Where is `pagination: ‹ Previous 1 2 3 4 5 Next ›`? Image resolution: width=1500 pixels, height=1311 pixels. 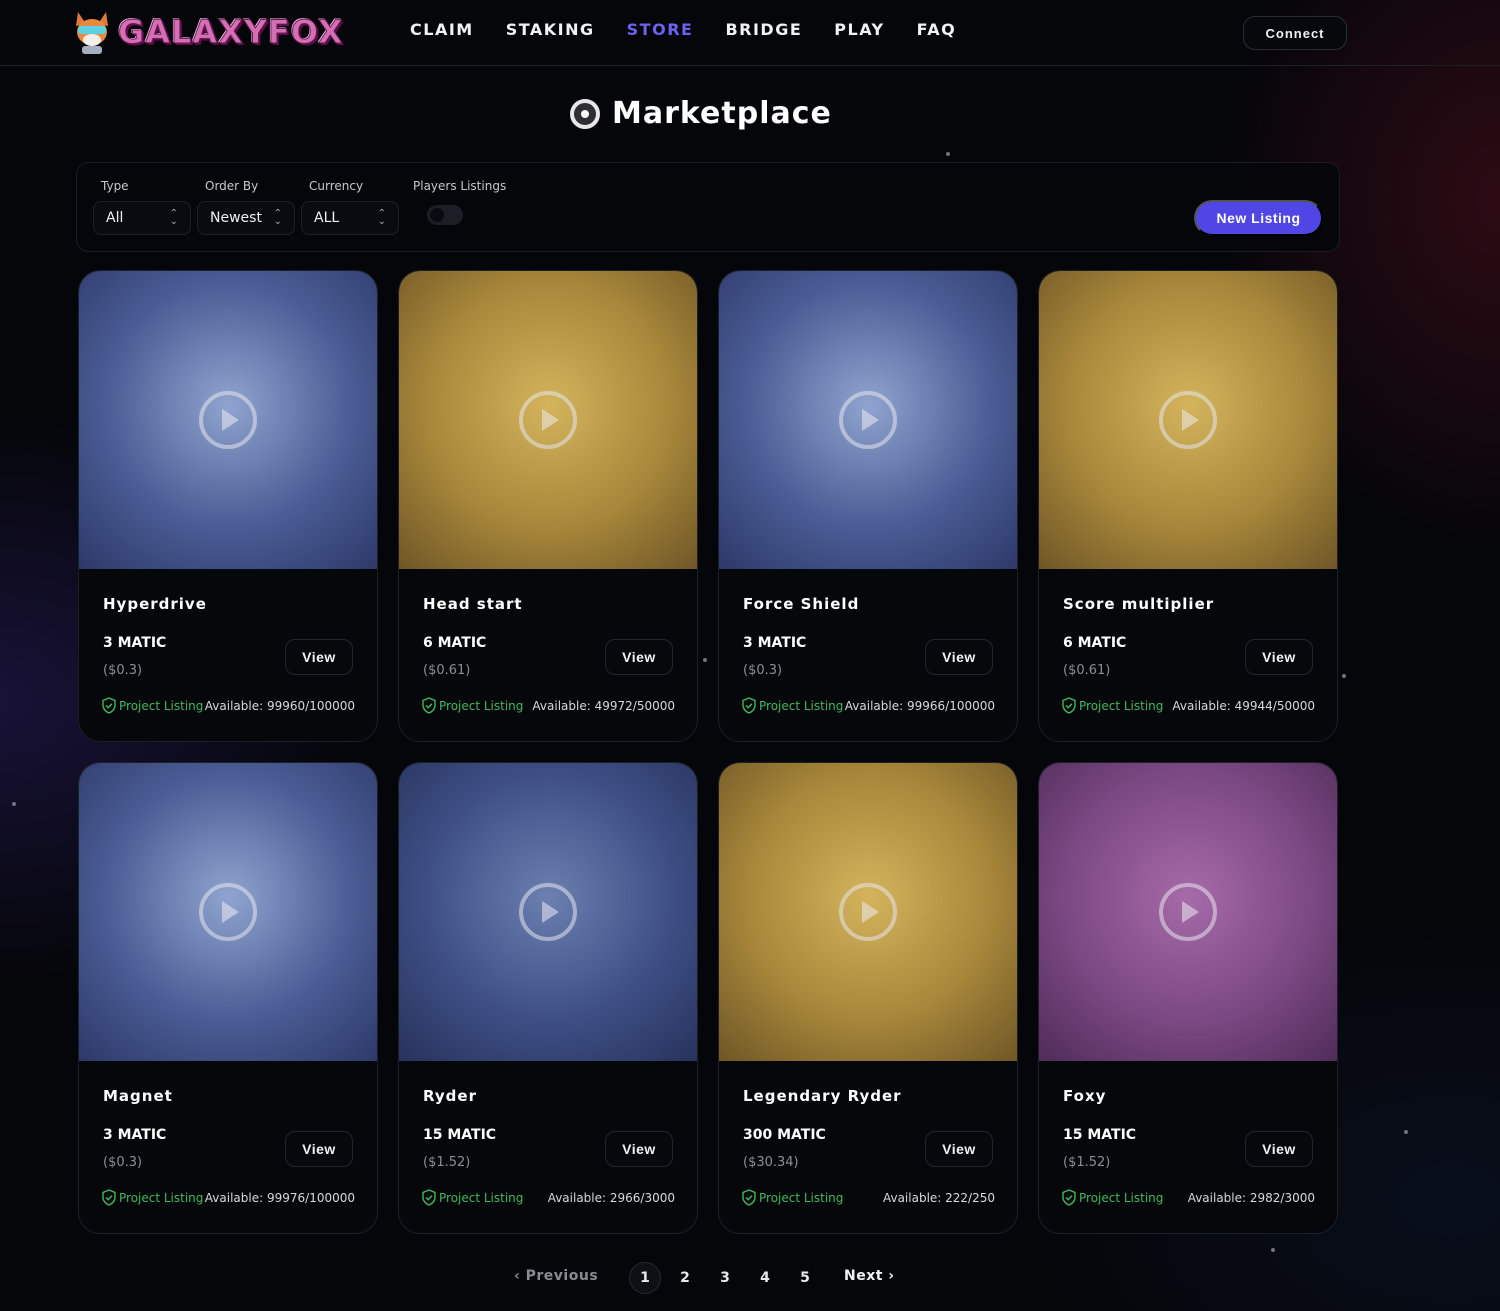 pagination: ‹ Previous 1 2 3 4 5 Next › is located at coordinates (750, 1278).